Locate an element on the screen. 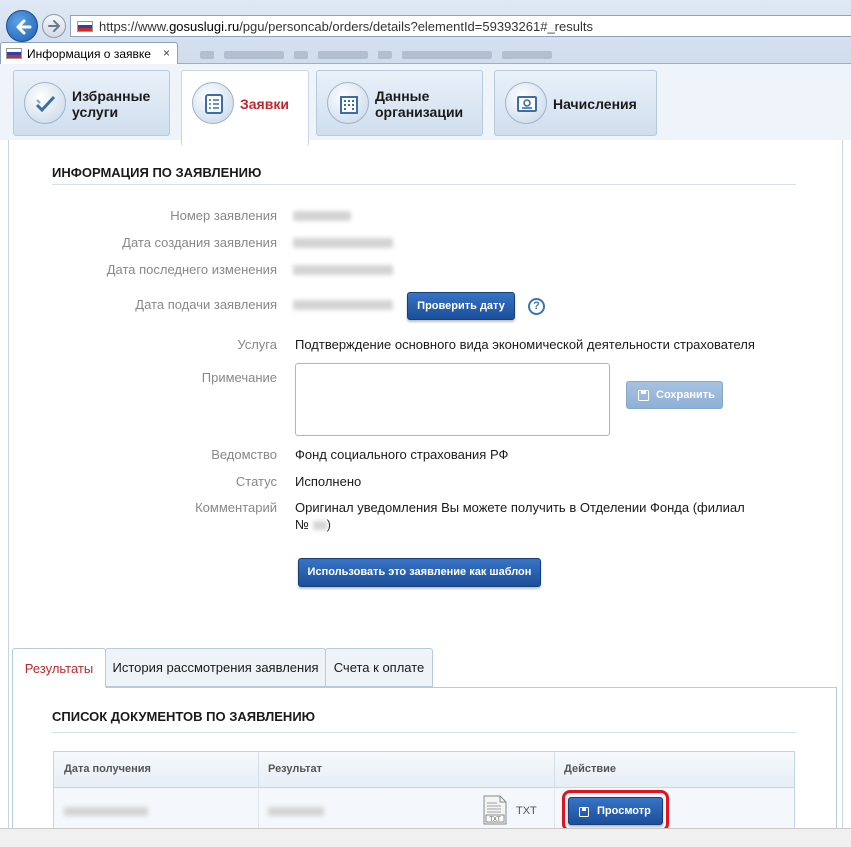 The height and width of the screenshot is (847, 851). agency-label: Ведомство is located at coordinates (244, 454).